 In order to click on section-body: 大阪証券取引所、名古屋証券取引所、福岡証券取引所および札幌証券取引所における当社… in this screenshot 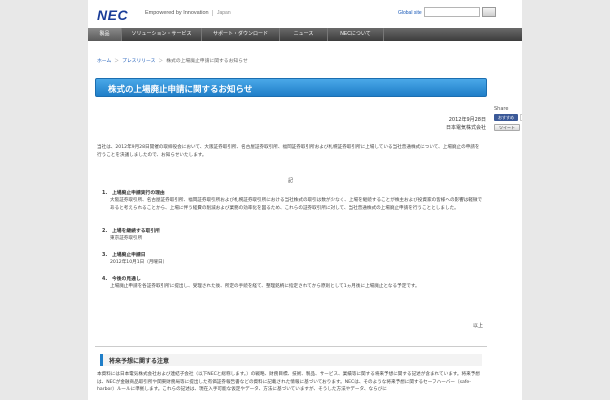, I will do `click(296, 204)`.